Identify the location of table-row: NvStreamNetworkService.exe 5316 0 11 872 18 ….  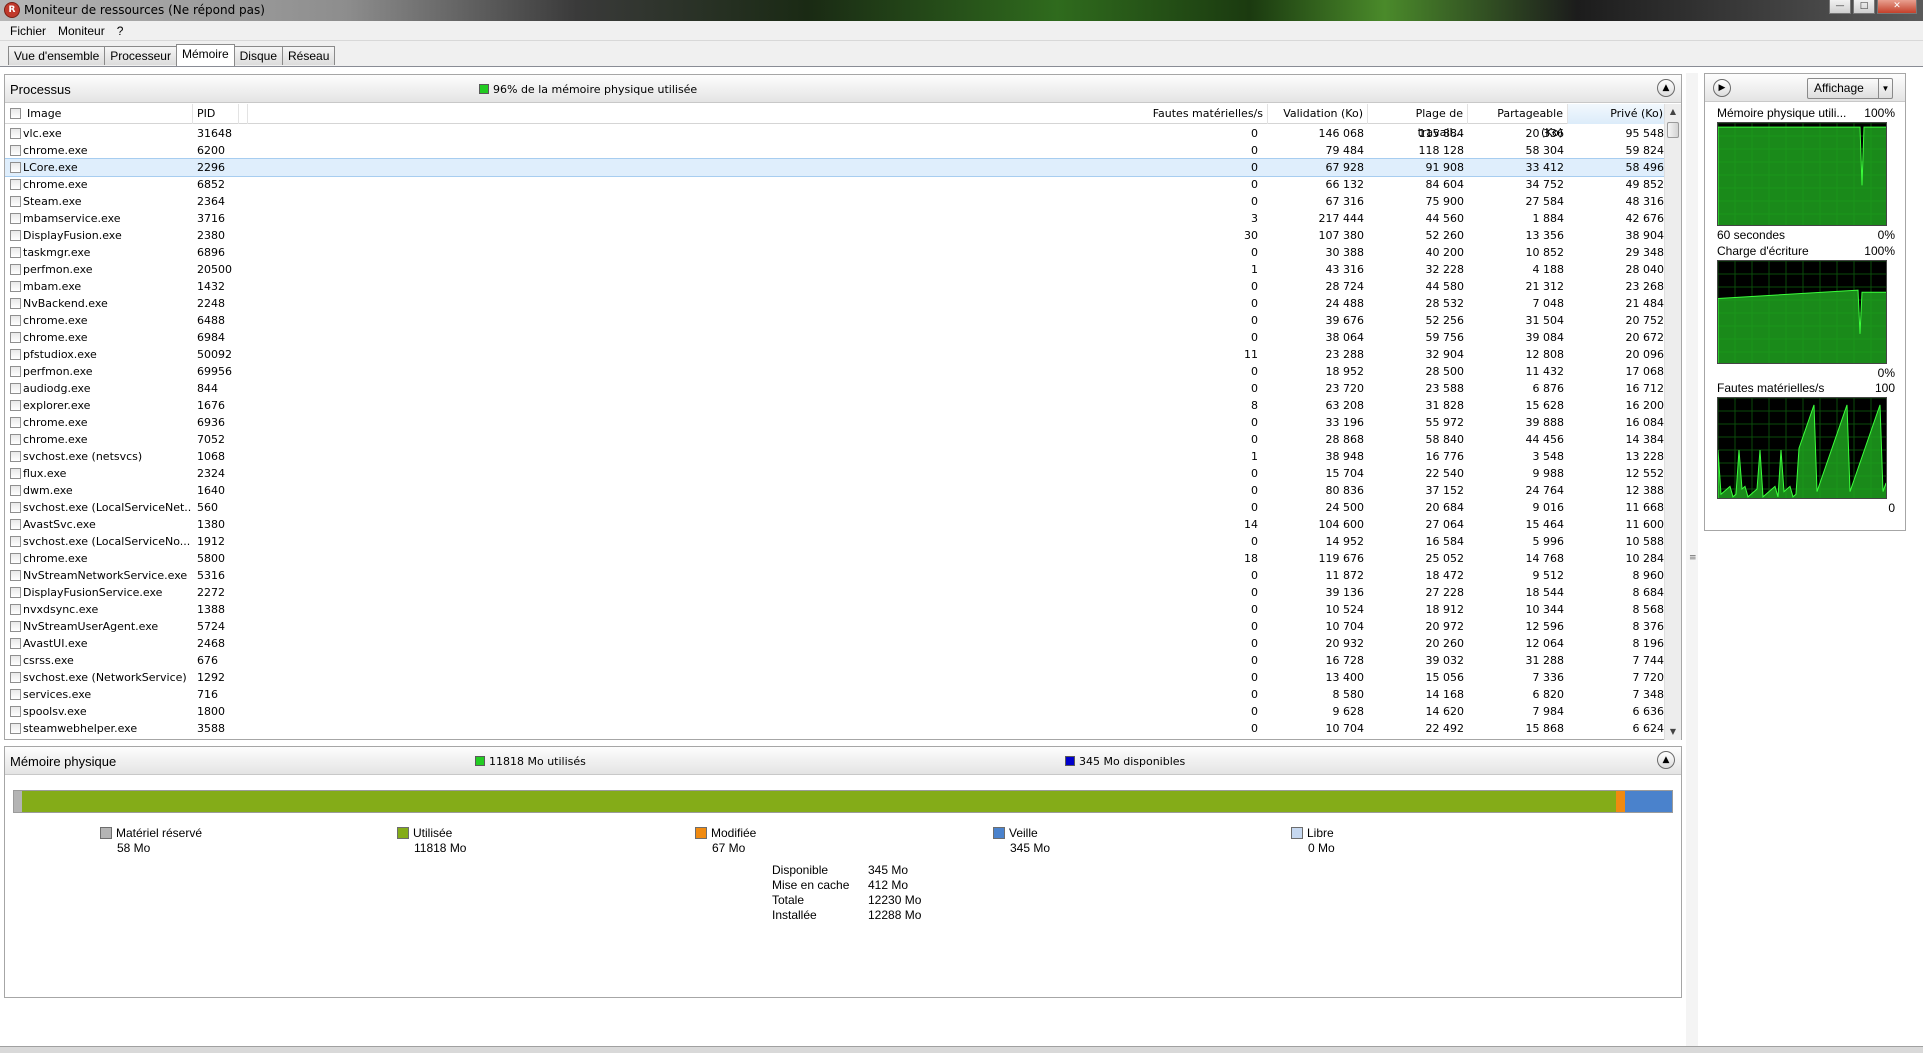
(835, 575).